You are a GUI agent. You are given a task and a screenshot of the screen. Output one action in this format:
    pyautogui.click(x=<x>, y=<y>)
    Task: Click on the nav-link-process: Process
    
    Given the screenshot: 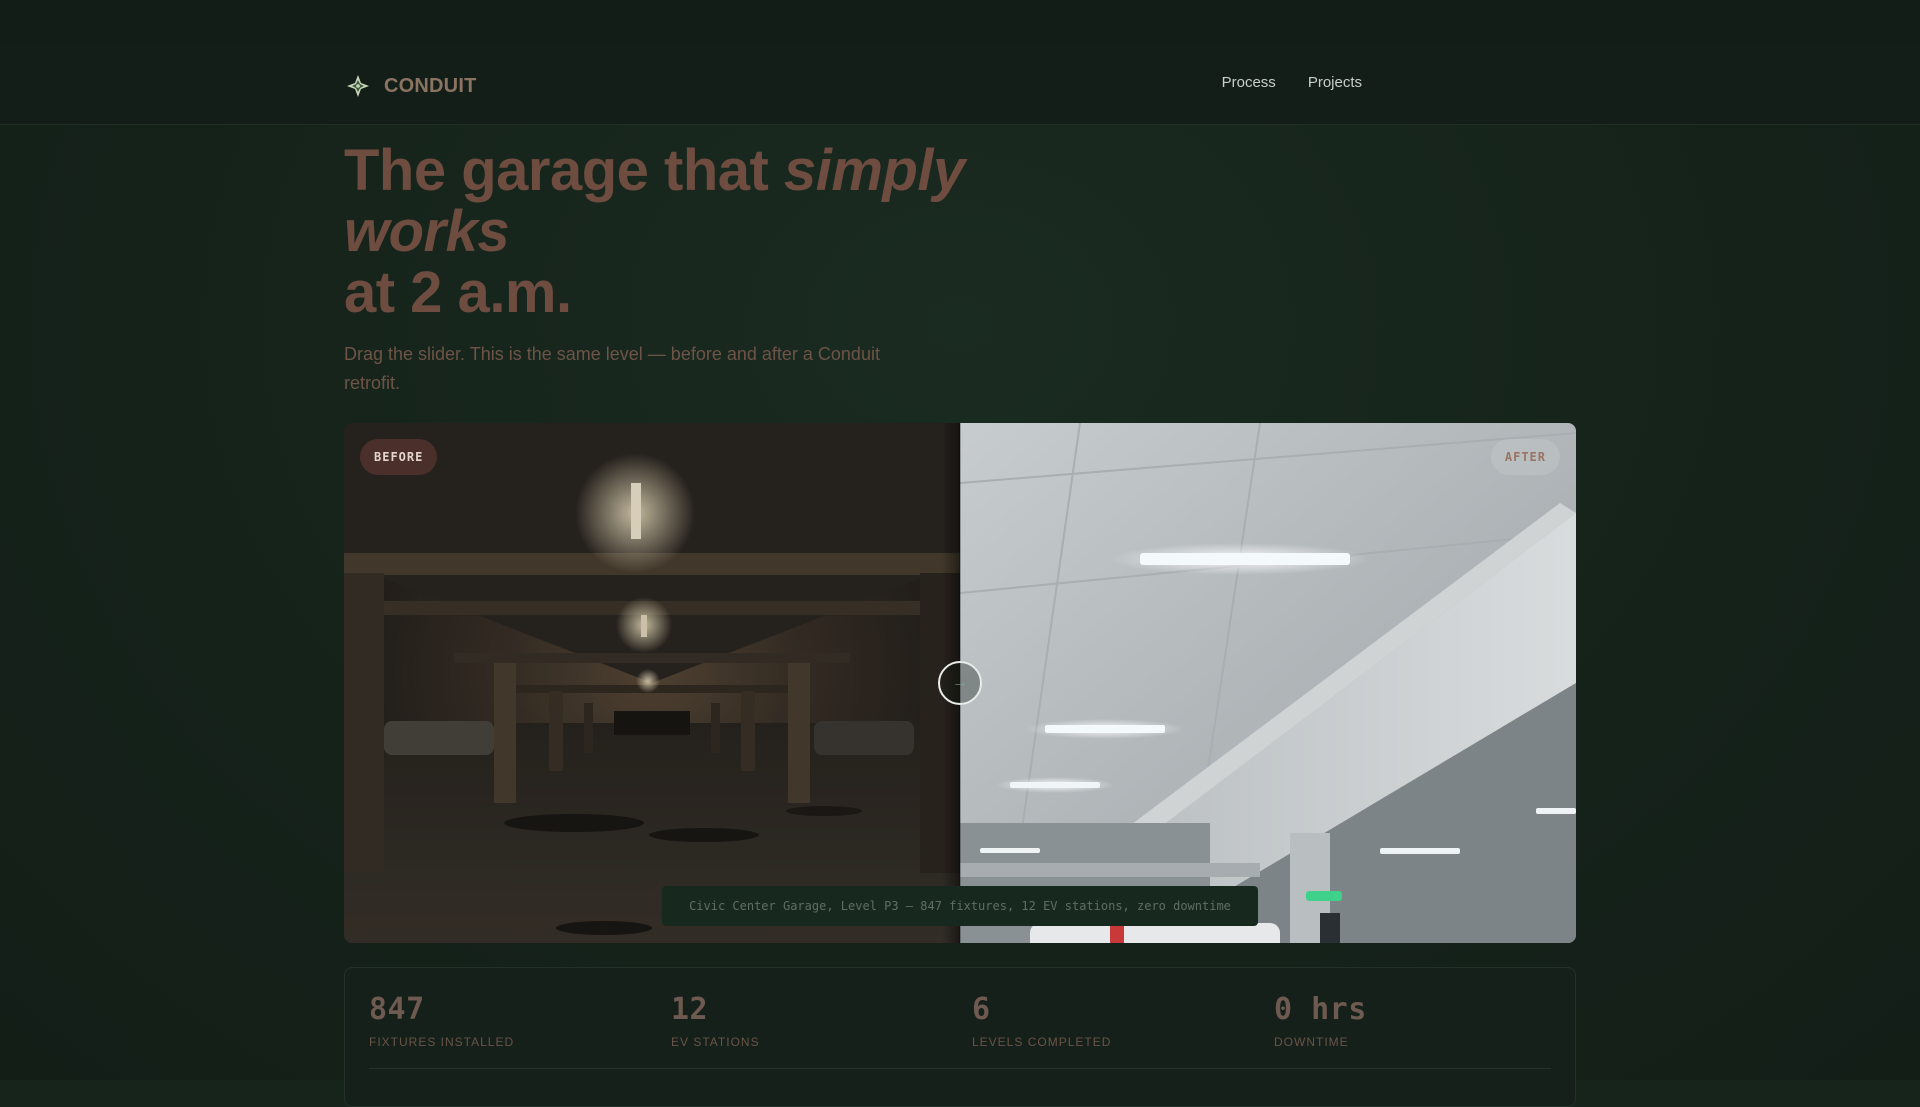 What is the action you would take?
    pyautogui.click(x=1249, y=82)
    